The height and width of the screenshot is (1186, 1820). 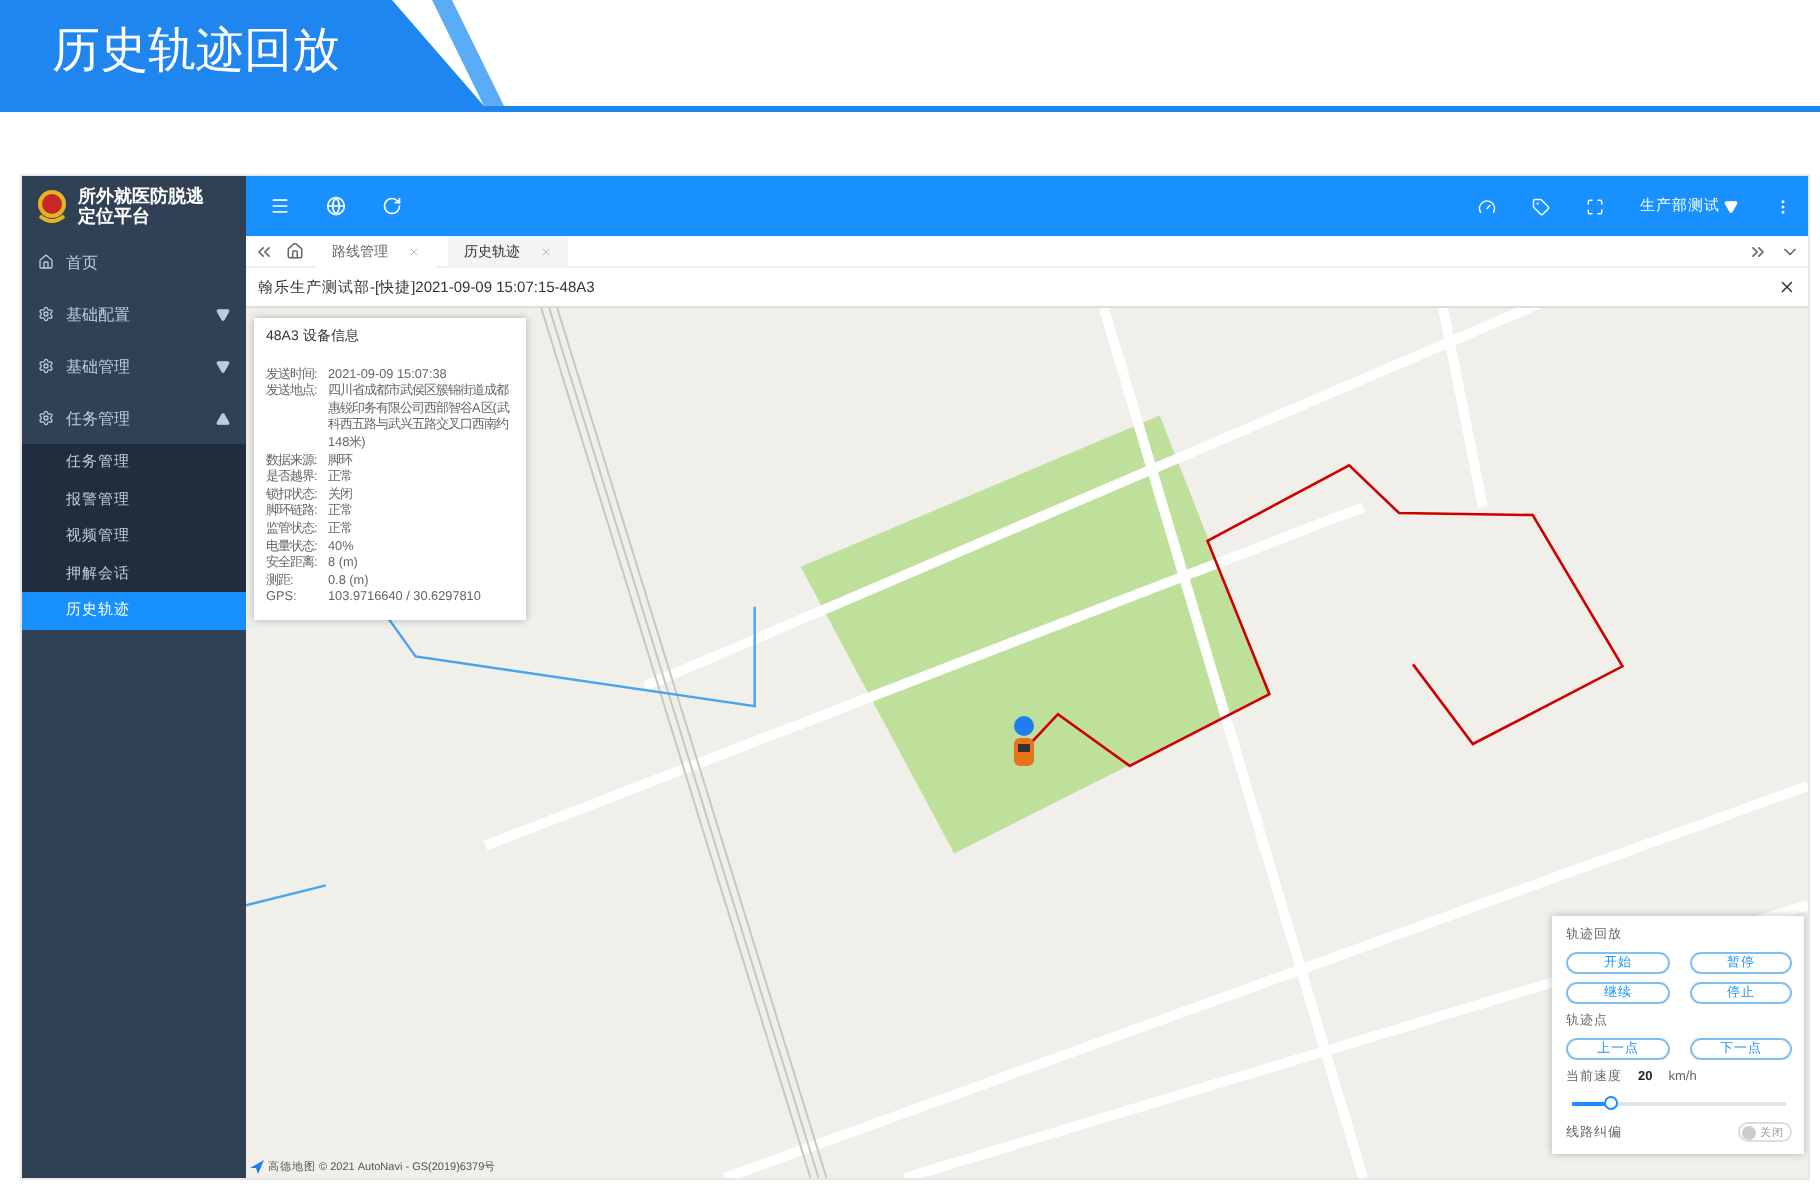 I want to click on gauge-icon, so click(x=1487, y=206).